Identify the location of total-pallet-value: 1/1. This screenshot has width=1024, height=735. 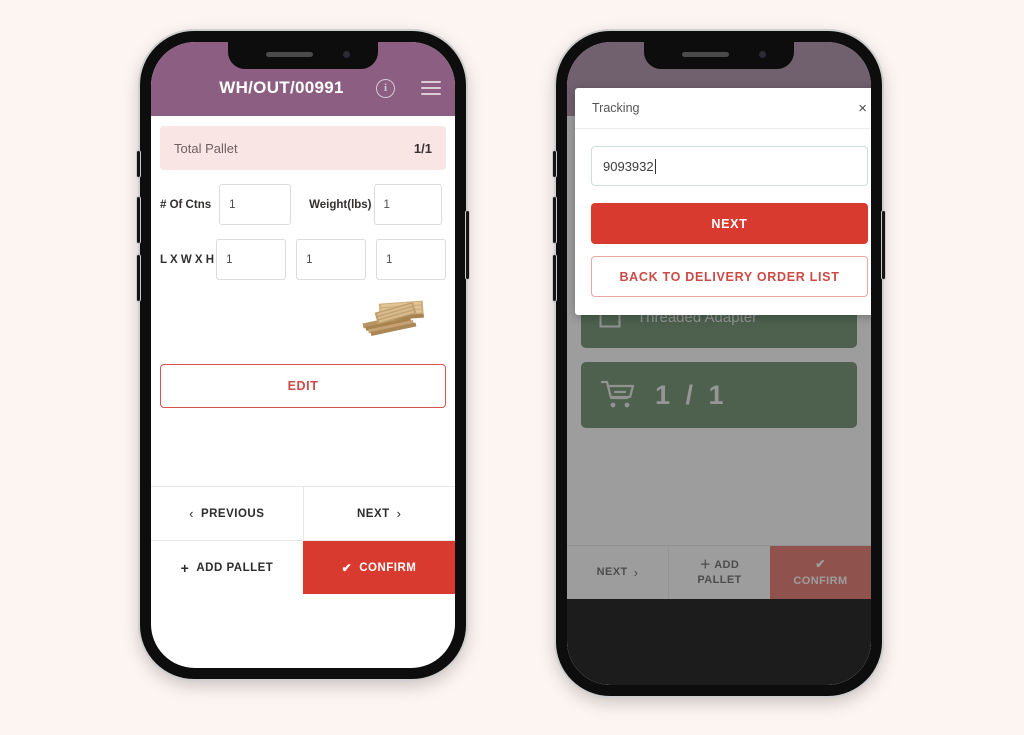
(422, 148).